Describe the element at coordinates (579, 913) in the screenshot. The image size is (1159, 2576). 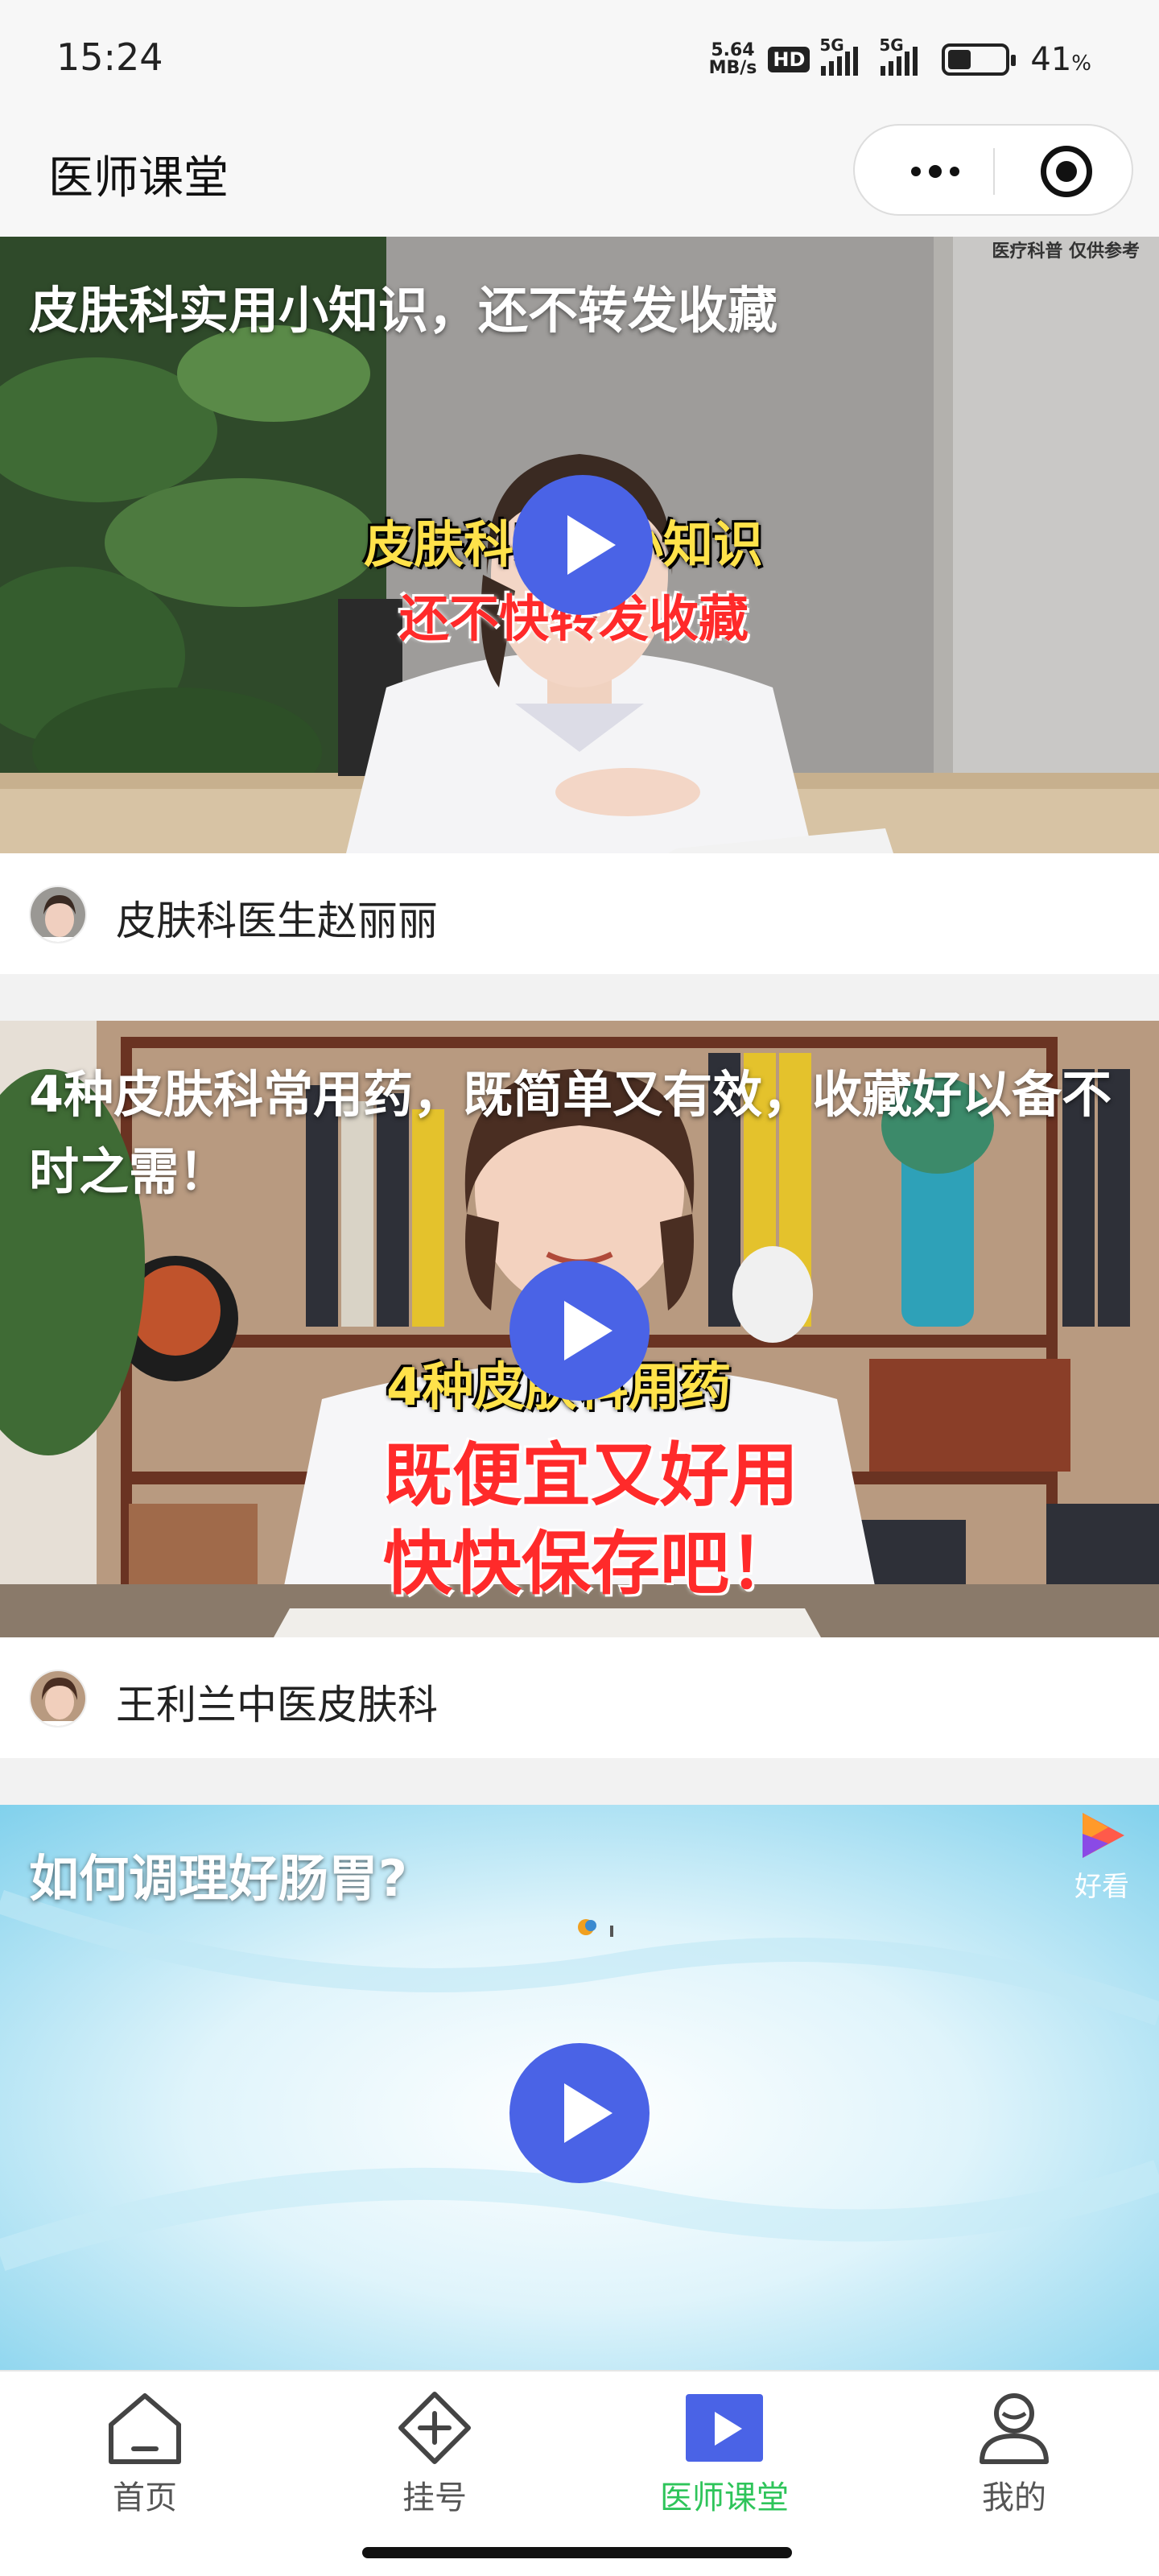
I see `author-row: 皮肤科医生赵丽丽` at that location.